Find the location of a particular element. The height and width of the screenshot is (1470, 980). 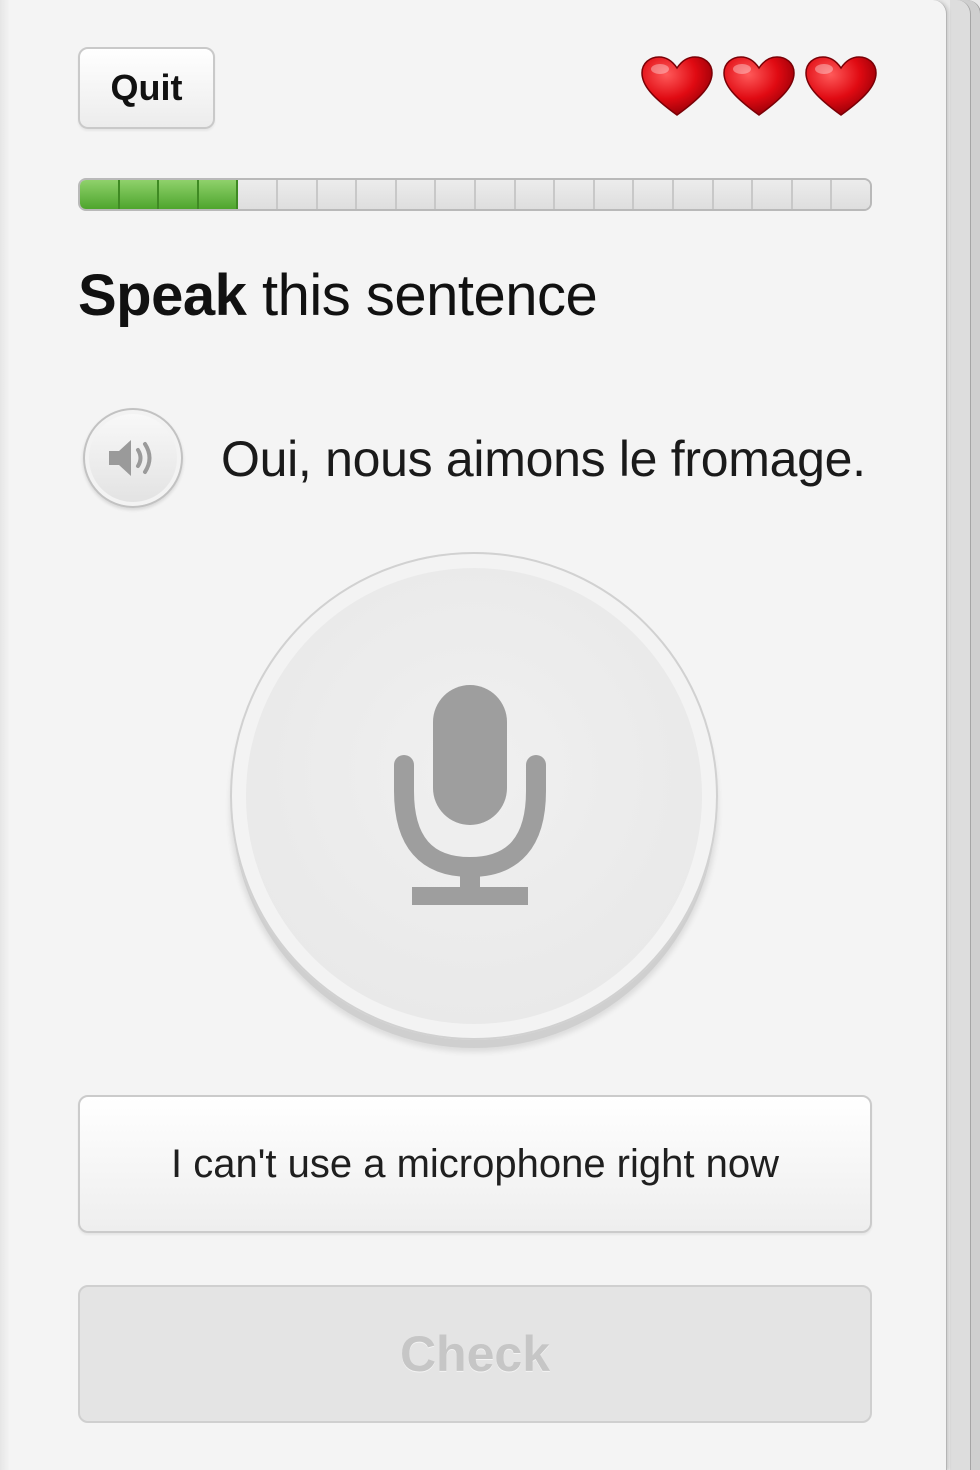

speaker-icon is located at coordinates (130, 458).